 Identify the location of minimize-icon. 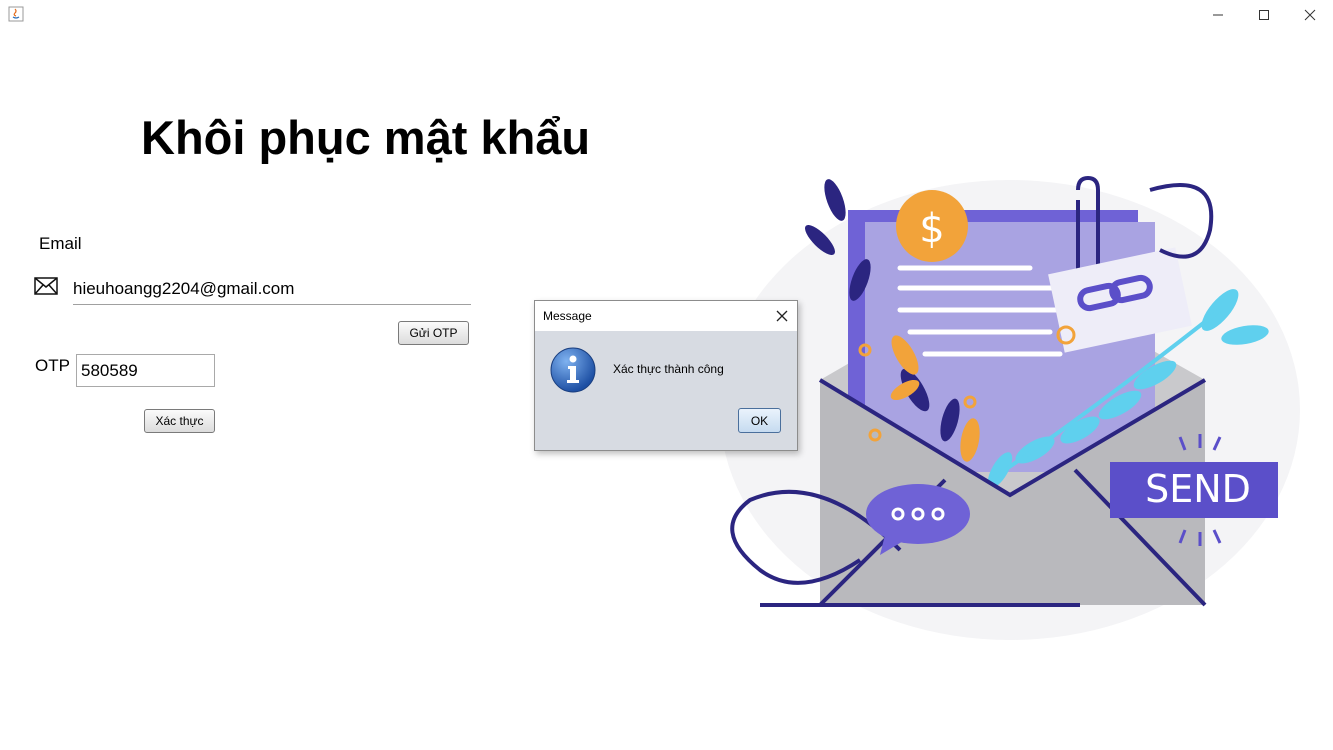
(1218, 15).